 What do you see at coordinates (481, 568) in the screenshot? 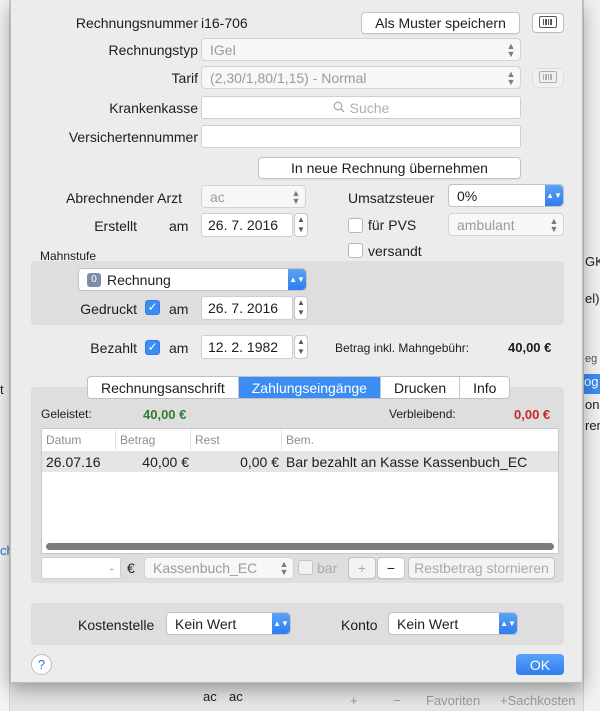
I see `cancel-remaining-button: Restbetrag stornieren` at bounding box center [481, 568].